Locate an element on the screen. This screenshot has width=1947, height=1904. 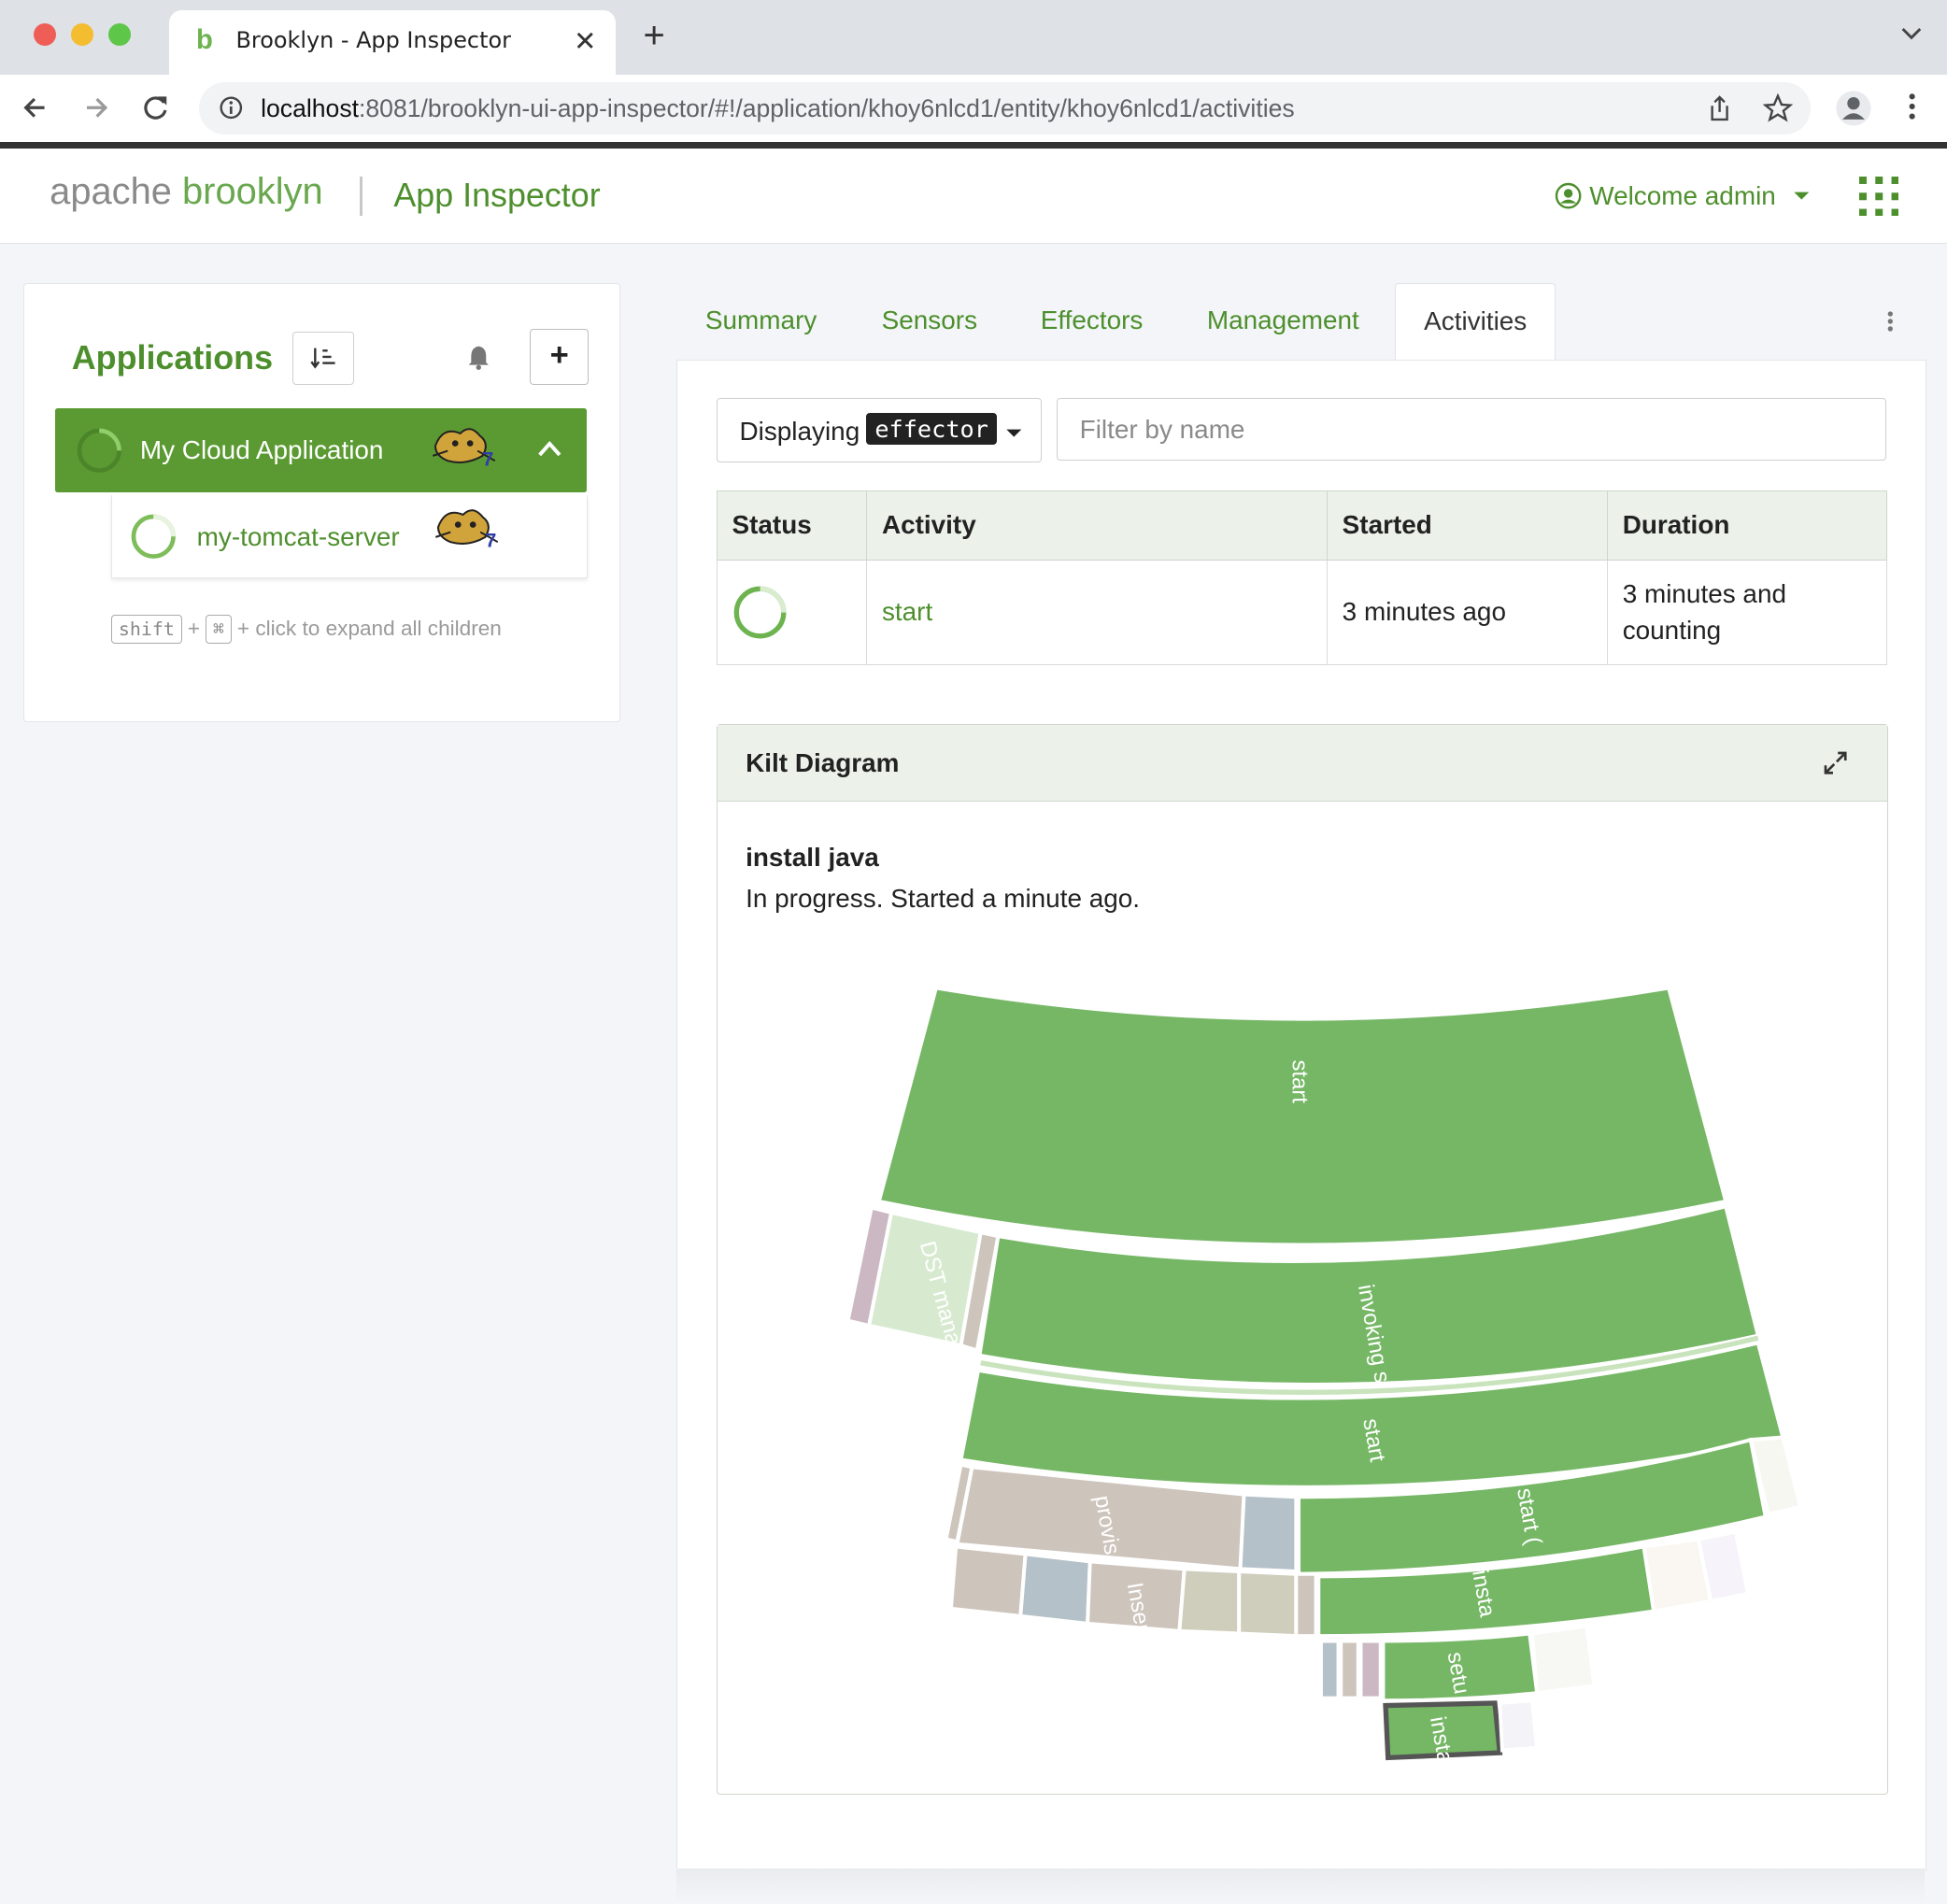
share-icon is located at coordinates (1720, 108).